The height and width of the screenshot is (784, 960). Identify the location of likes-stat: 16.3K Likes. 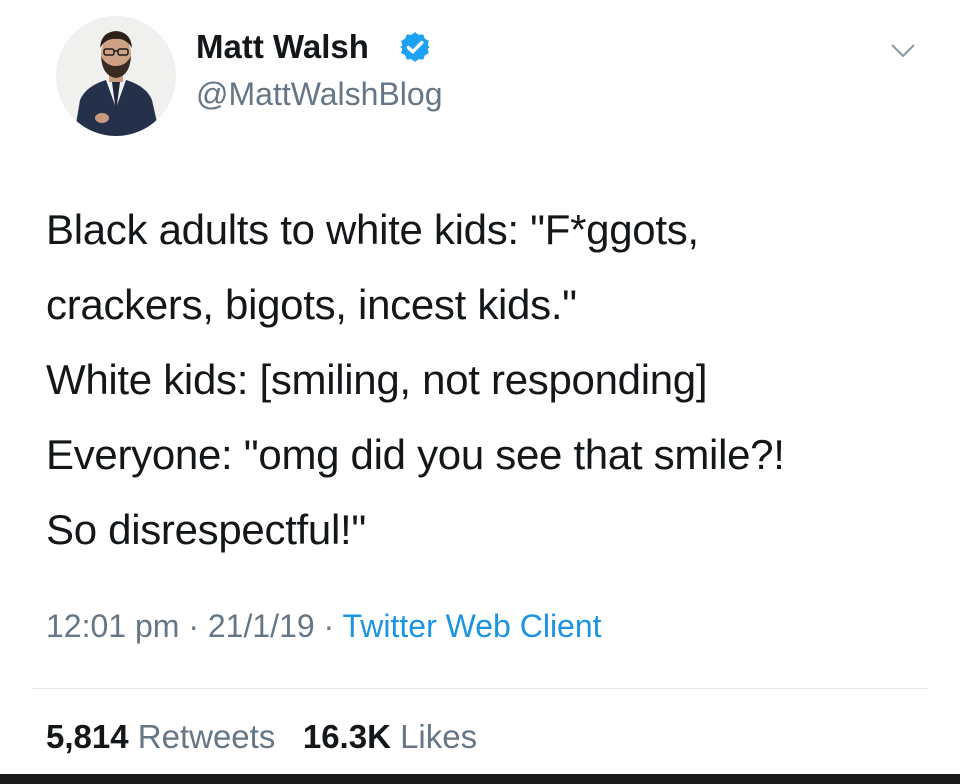
(390, 736).